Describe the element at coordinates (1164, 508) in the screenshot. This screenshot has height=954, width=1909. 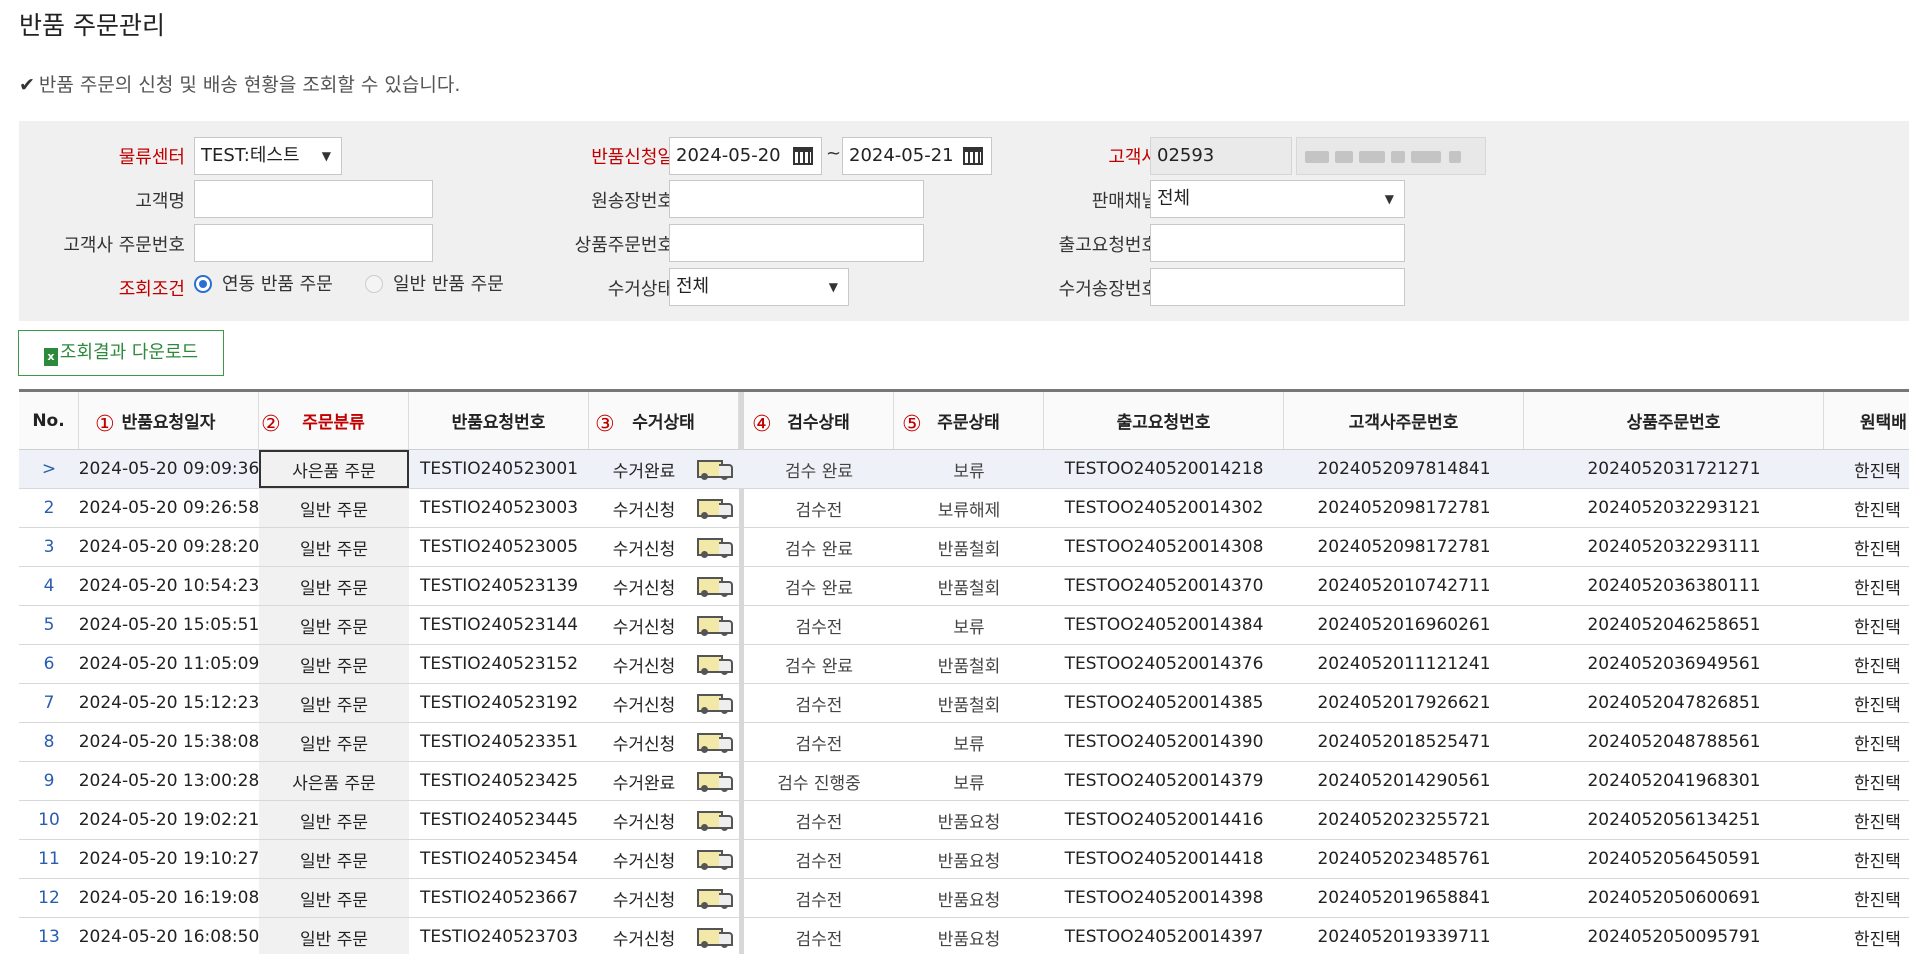
I see `cell-release-no: TESTOO240520014302` at that location.